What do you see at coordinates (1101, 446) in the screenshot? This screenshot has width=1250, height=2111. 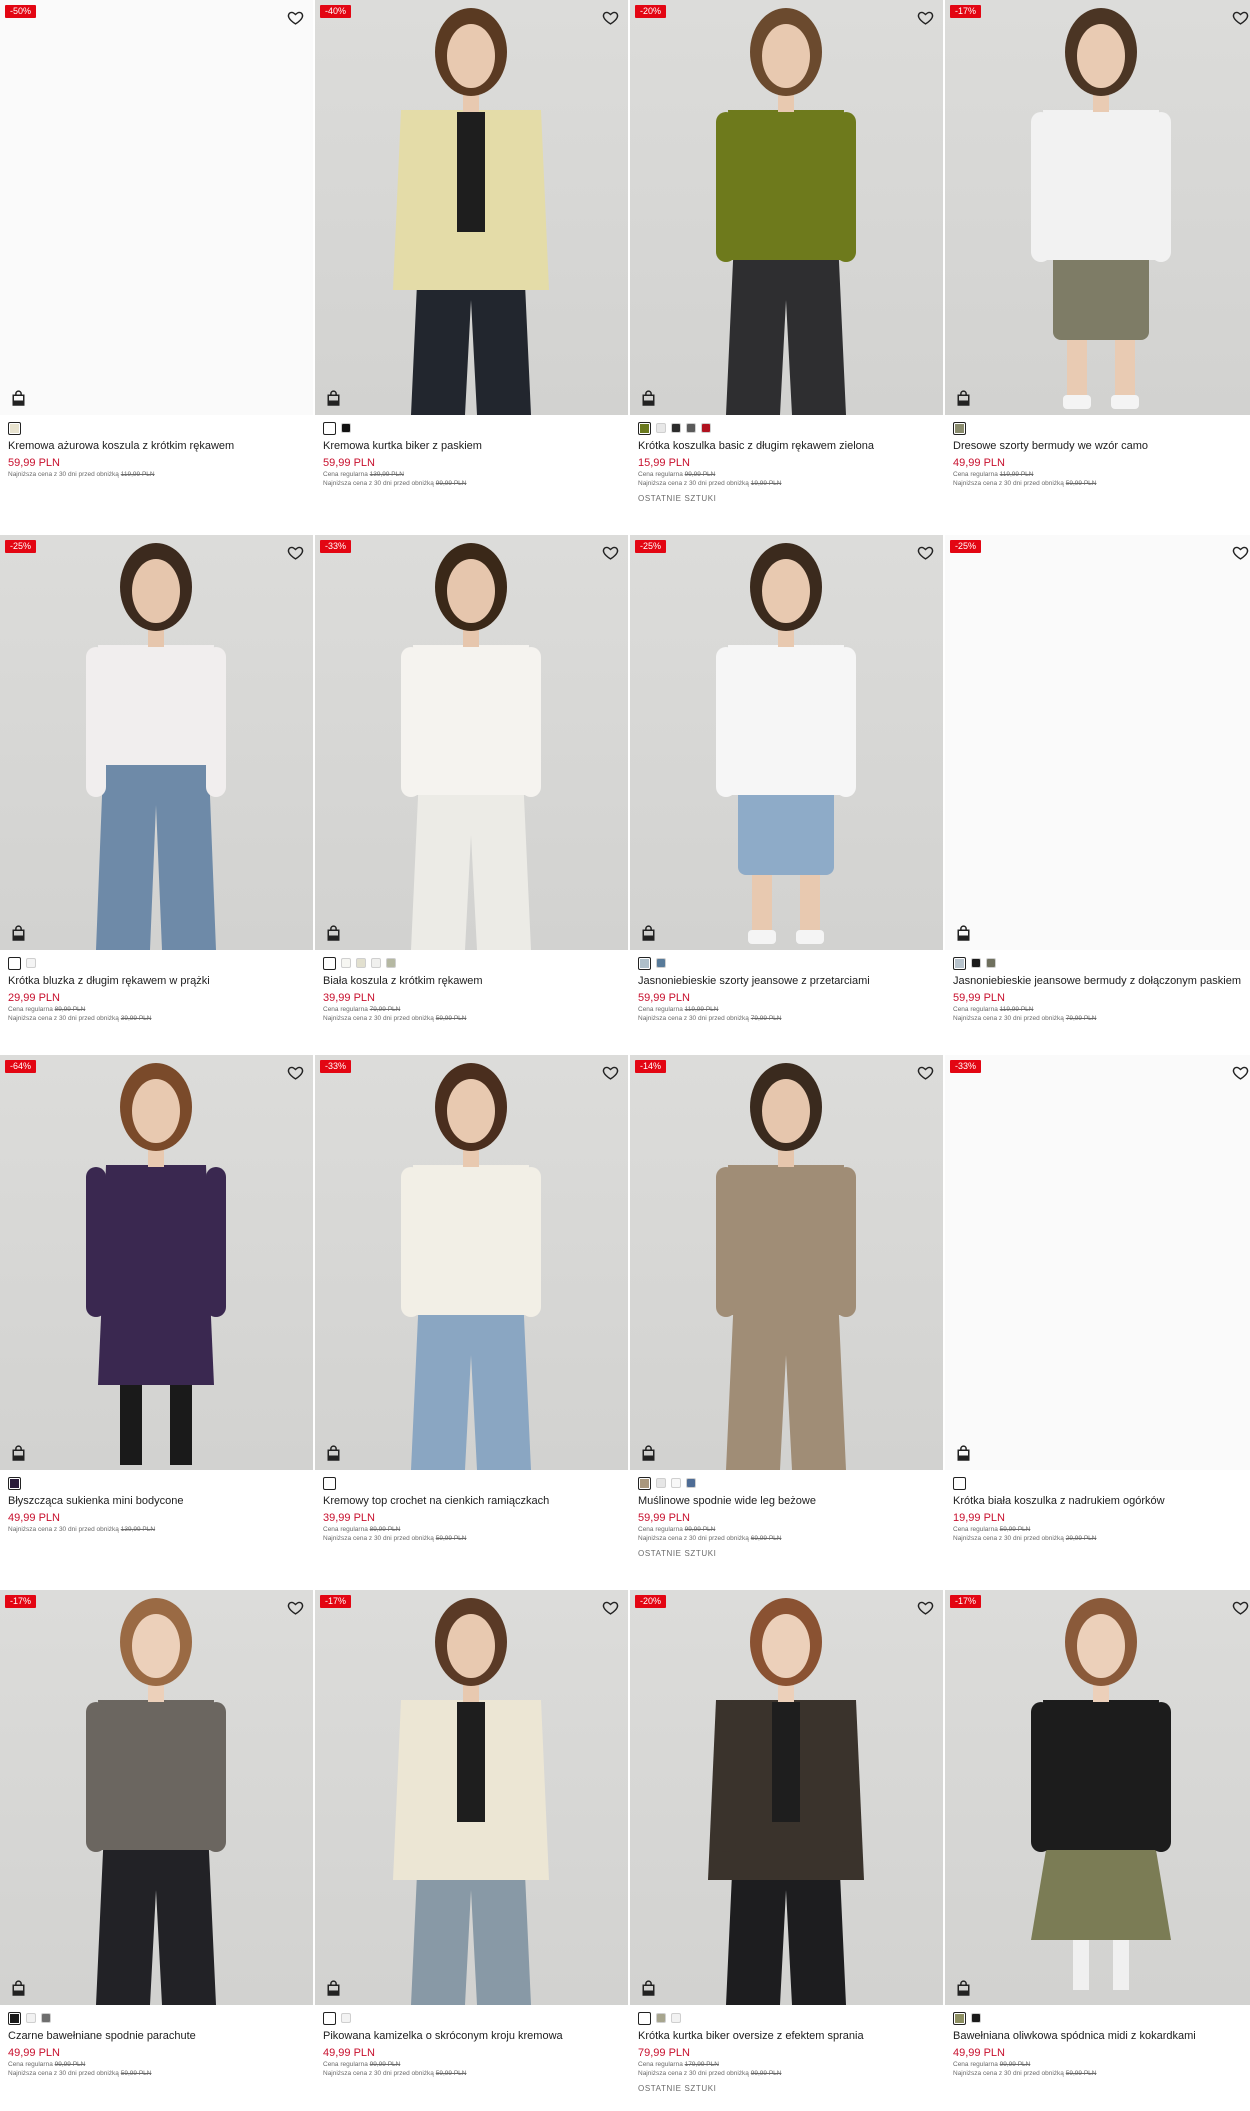 I see `product-name: Dresowe szorty bermudy we wzór camo` at bounding box center [1101, 446].